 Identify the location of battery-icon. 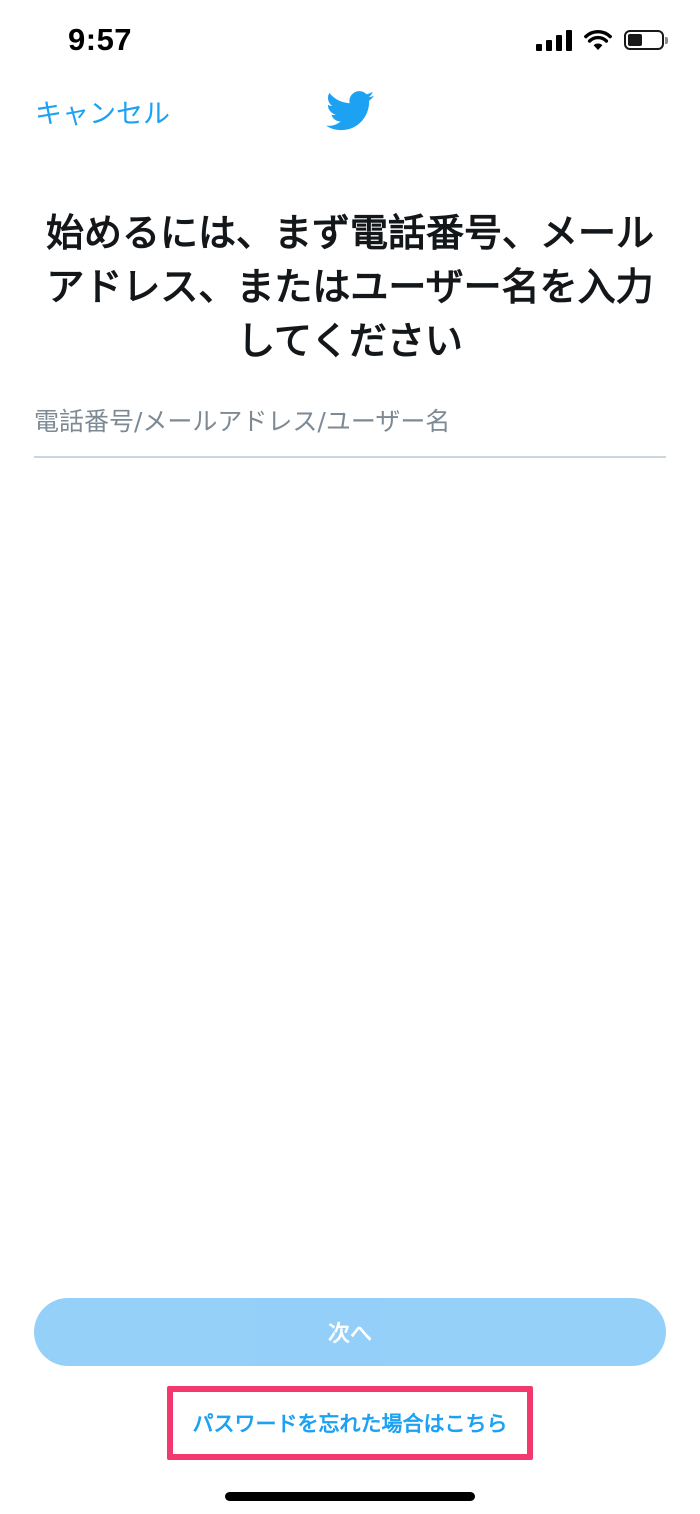
(646, 40).